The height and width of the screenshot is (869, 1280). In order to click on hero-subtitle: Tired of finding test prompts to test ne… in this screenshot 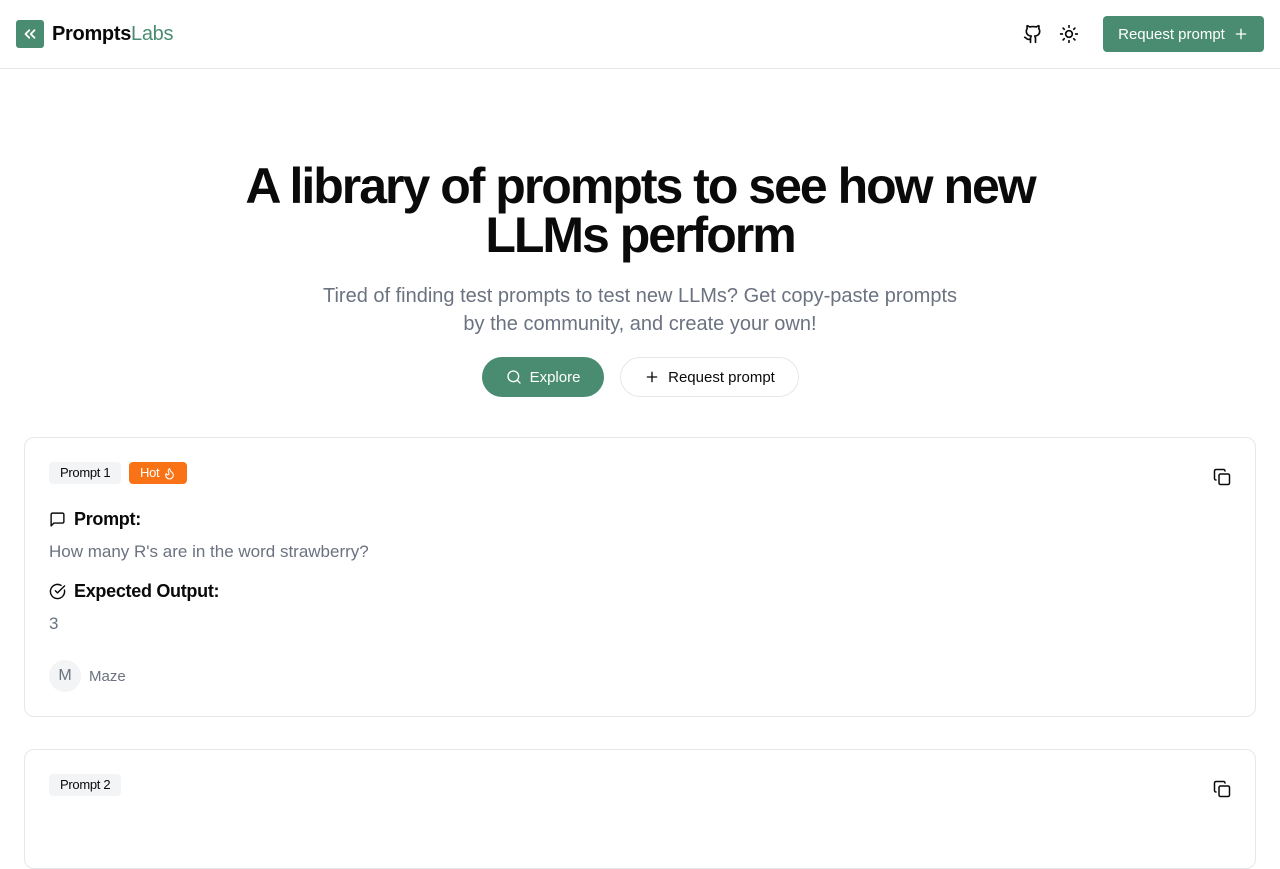, I will do `click(640, 310)`.